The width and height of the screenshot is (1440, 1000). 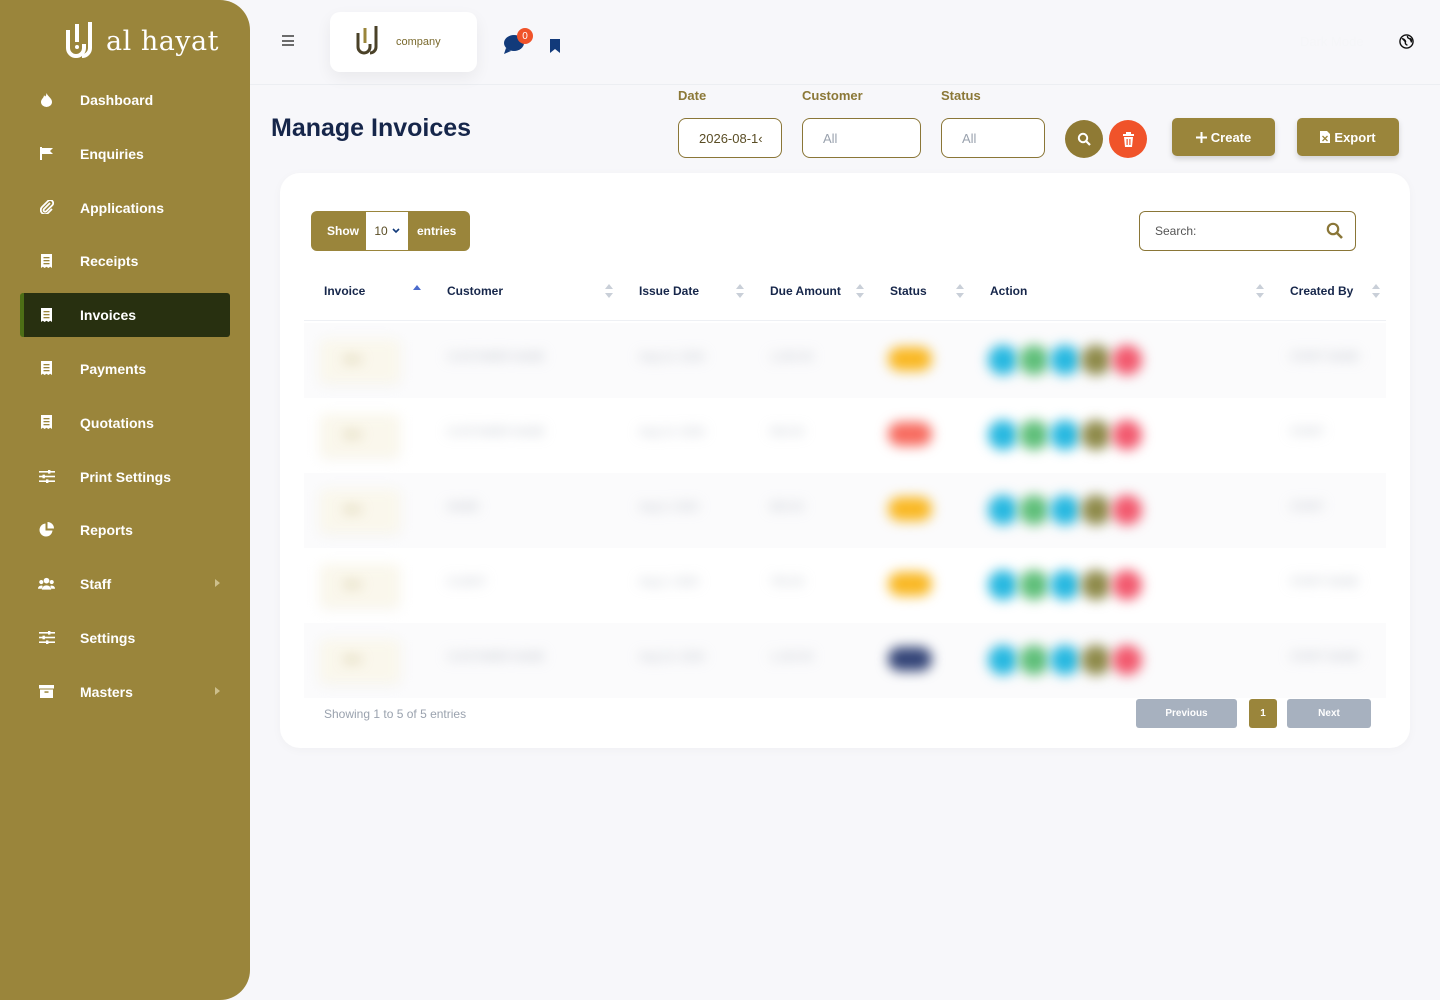 I want to click on sidebar-item-label: Dashboard, so click(x=117, y=100).